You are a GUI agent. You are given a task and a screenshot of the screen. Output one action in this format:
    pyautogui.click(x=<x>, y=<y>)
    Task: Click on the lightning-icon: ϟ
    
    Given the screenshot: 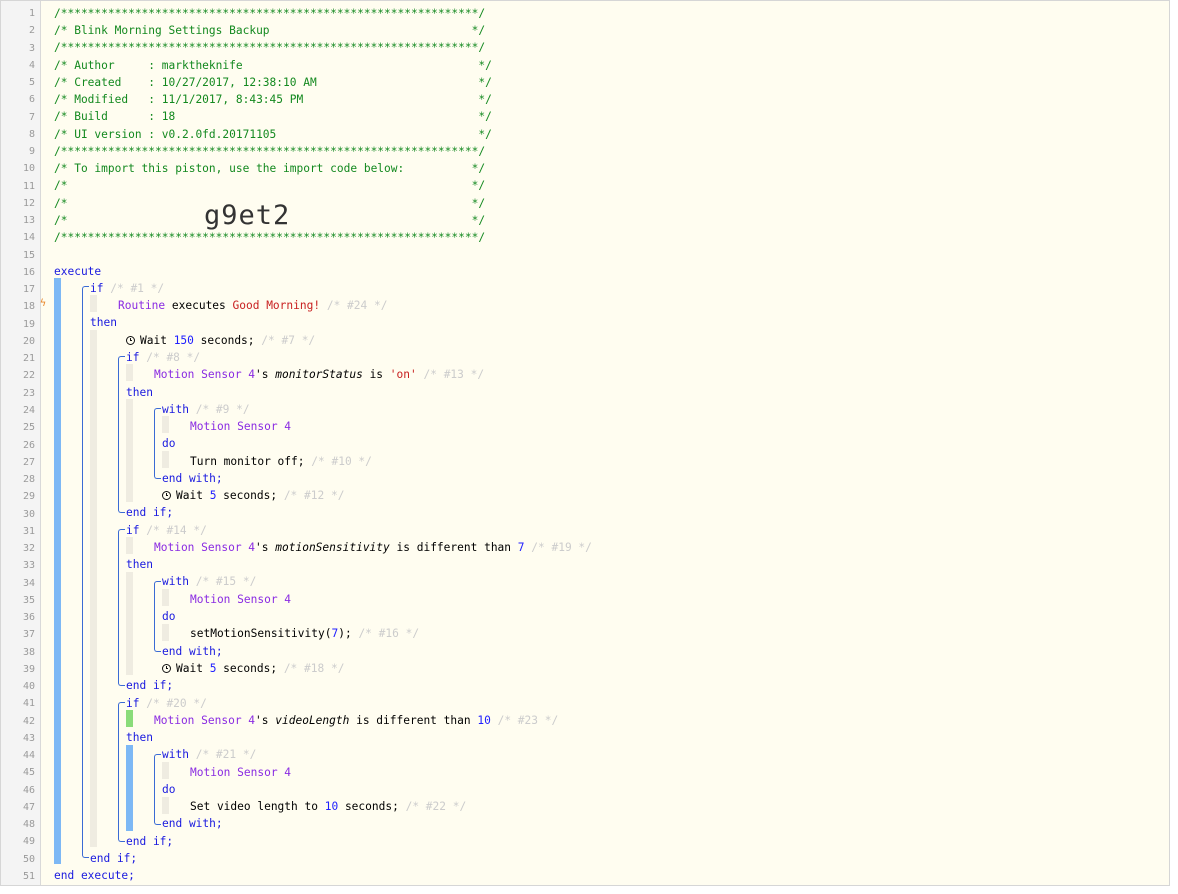 What is the action you would take?
    pyautogui.click(x=43, y=303)
    